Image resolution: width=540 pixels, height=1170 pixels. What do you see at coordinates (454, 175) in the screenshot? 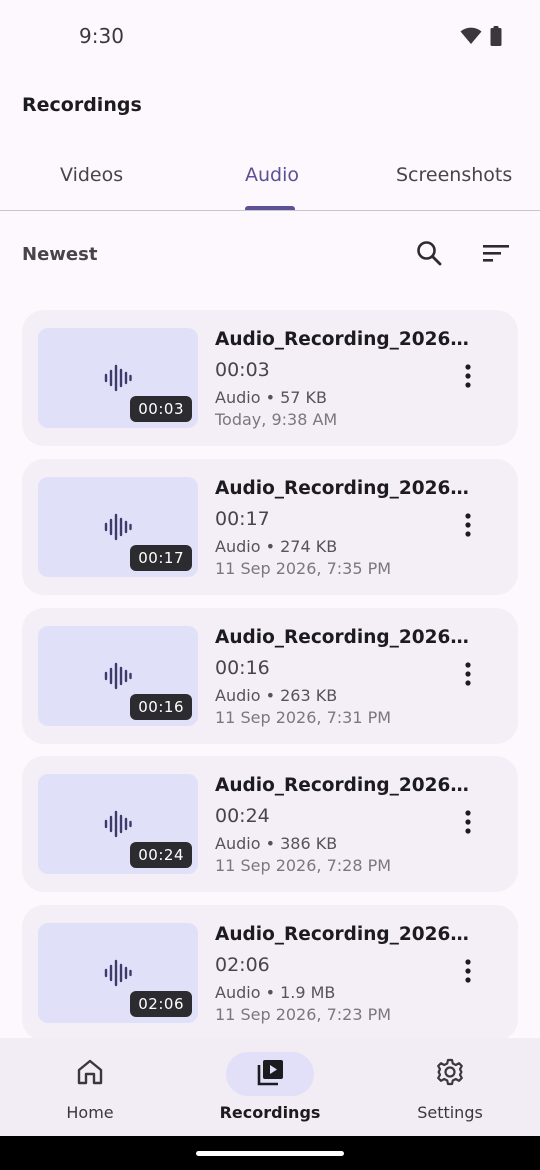
I see `tab-screenshots: Screenshots` at bounding box center [454, 175].